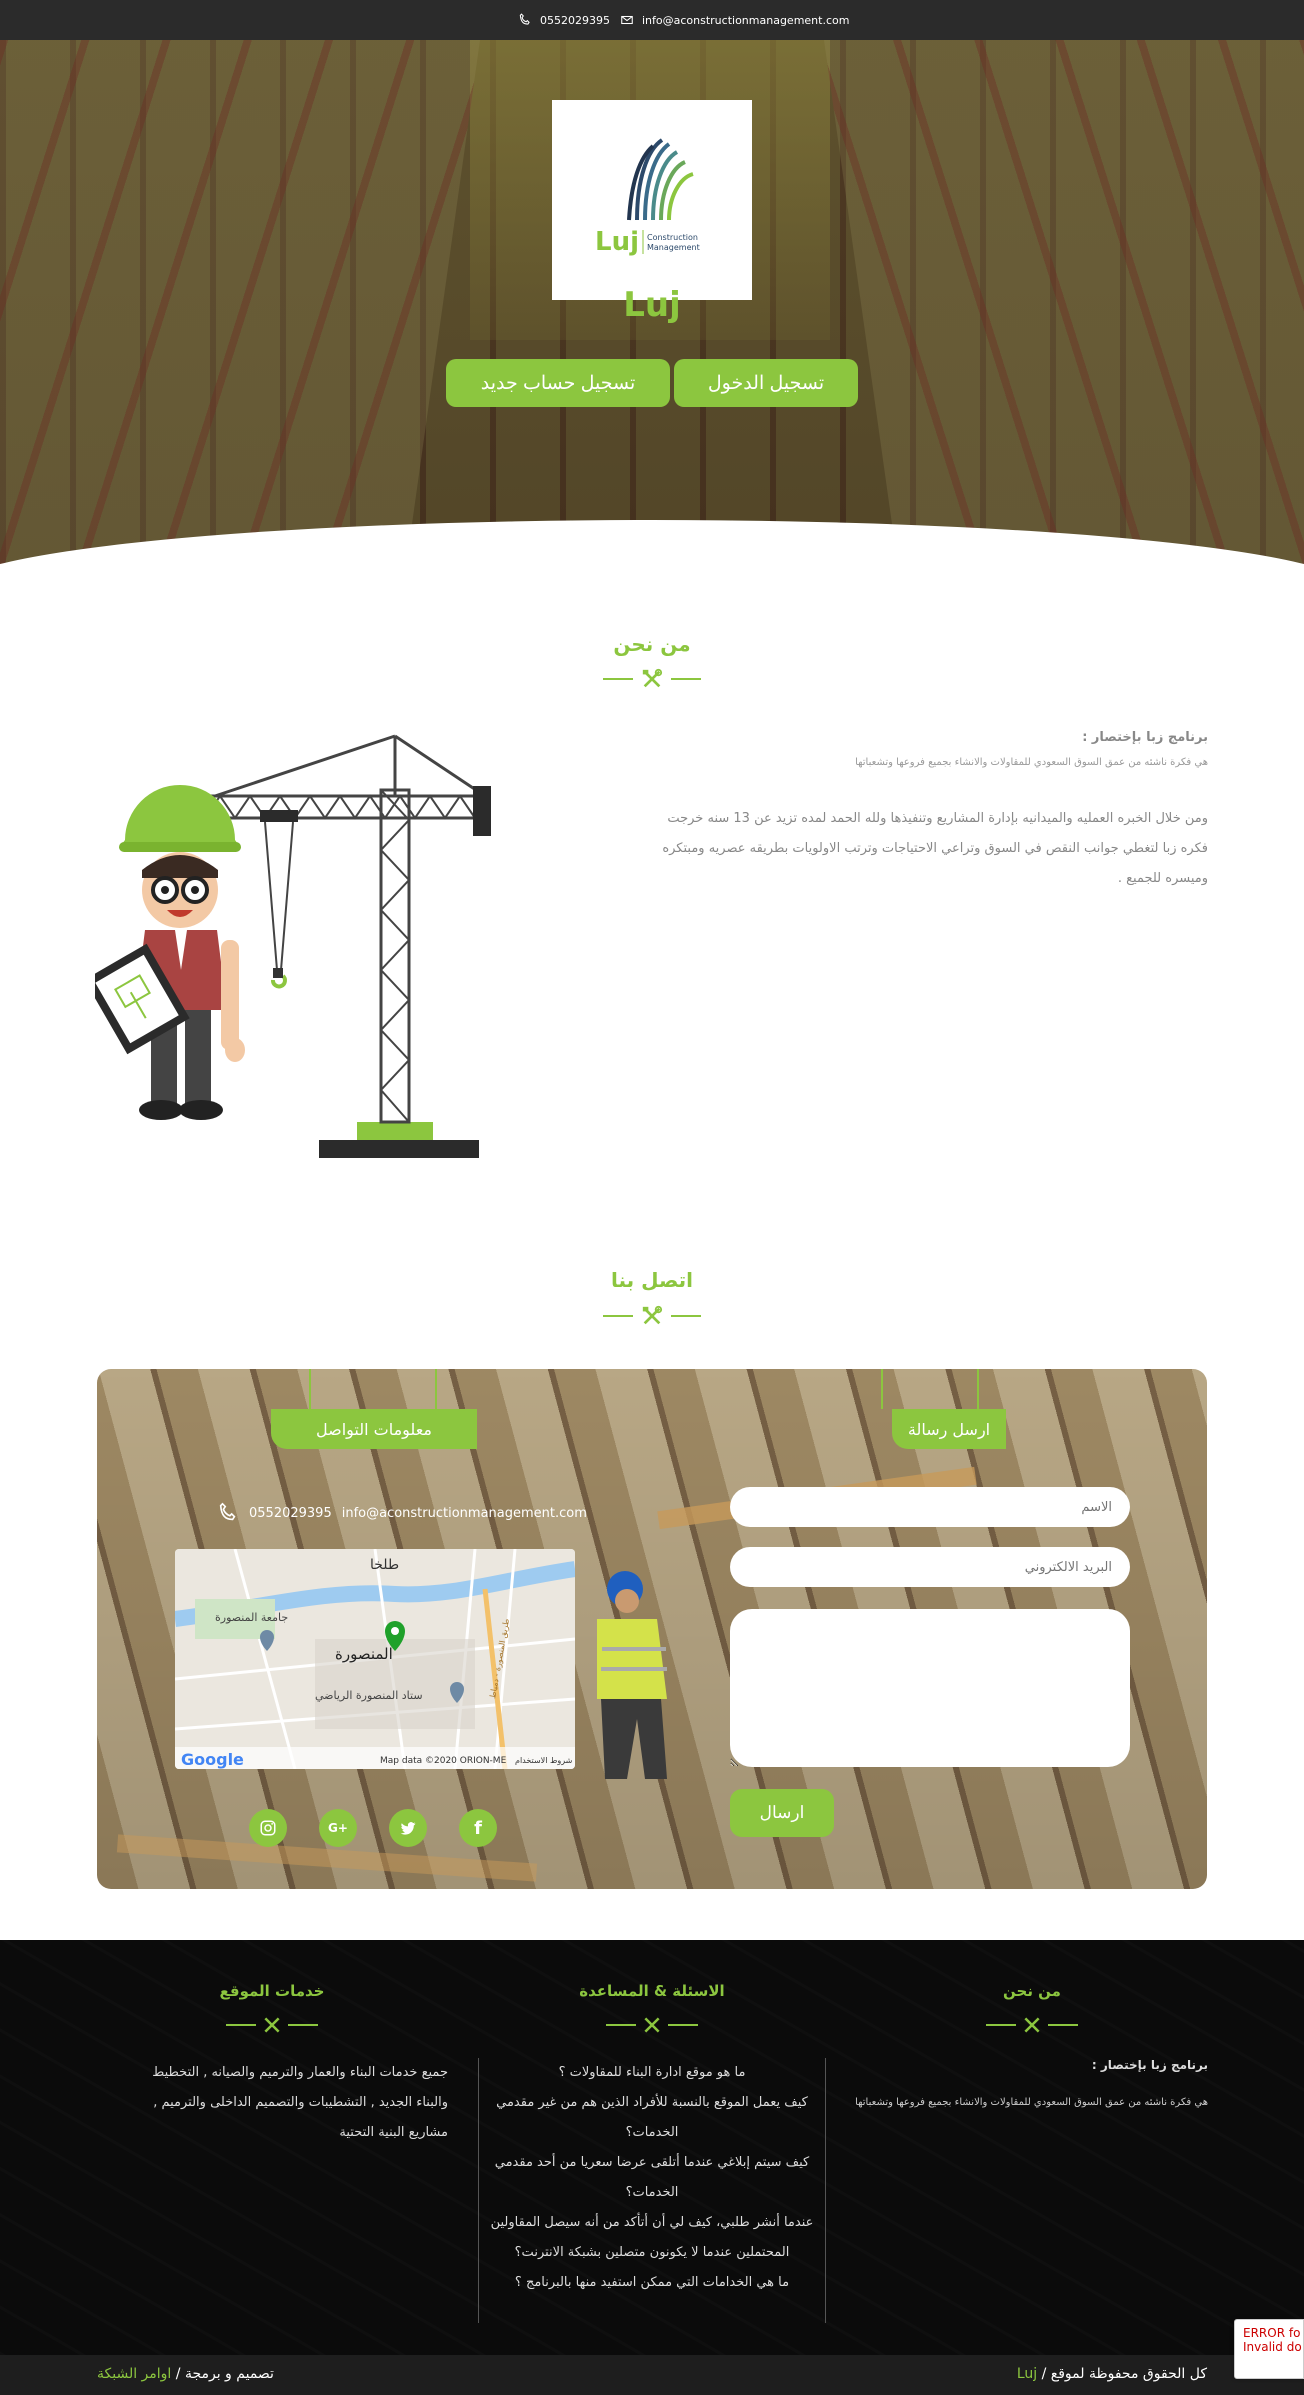 The width and height of the screenshot is (1304, 2395). Describe the element at coordinates (782, 1813) in the screenshot. I see `send-button: ارسال` at that location.